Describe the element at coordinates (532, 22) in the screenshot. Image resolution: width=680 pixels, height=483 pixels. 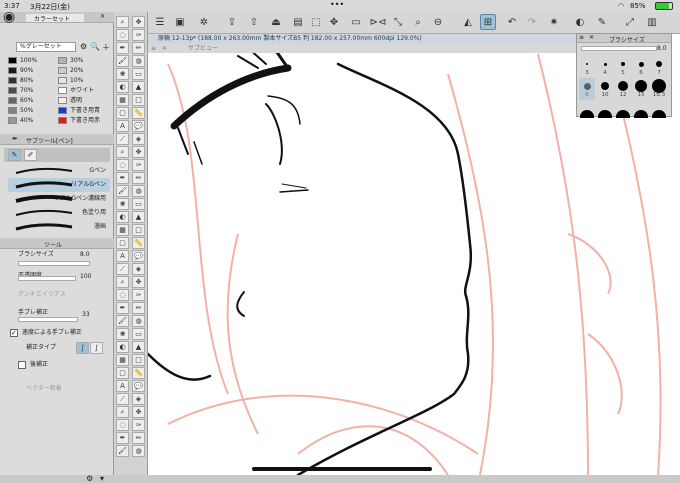
I see `redo-icon: ↷` at that location.